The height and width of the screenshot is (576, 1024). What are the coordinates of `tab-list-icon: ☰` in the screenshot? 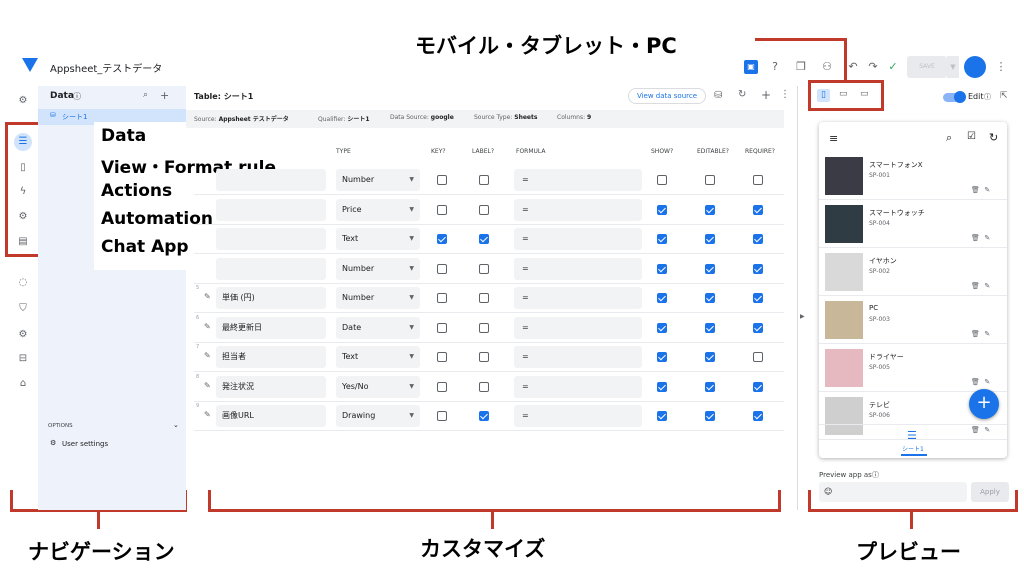 It's located at (912, 435).